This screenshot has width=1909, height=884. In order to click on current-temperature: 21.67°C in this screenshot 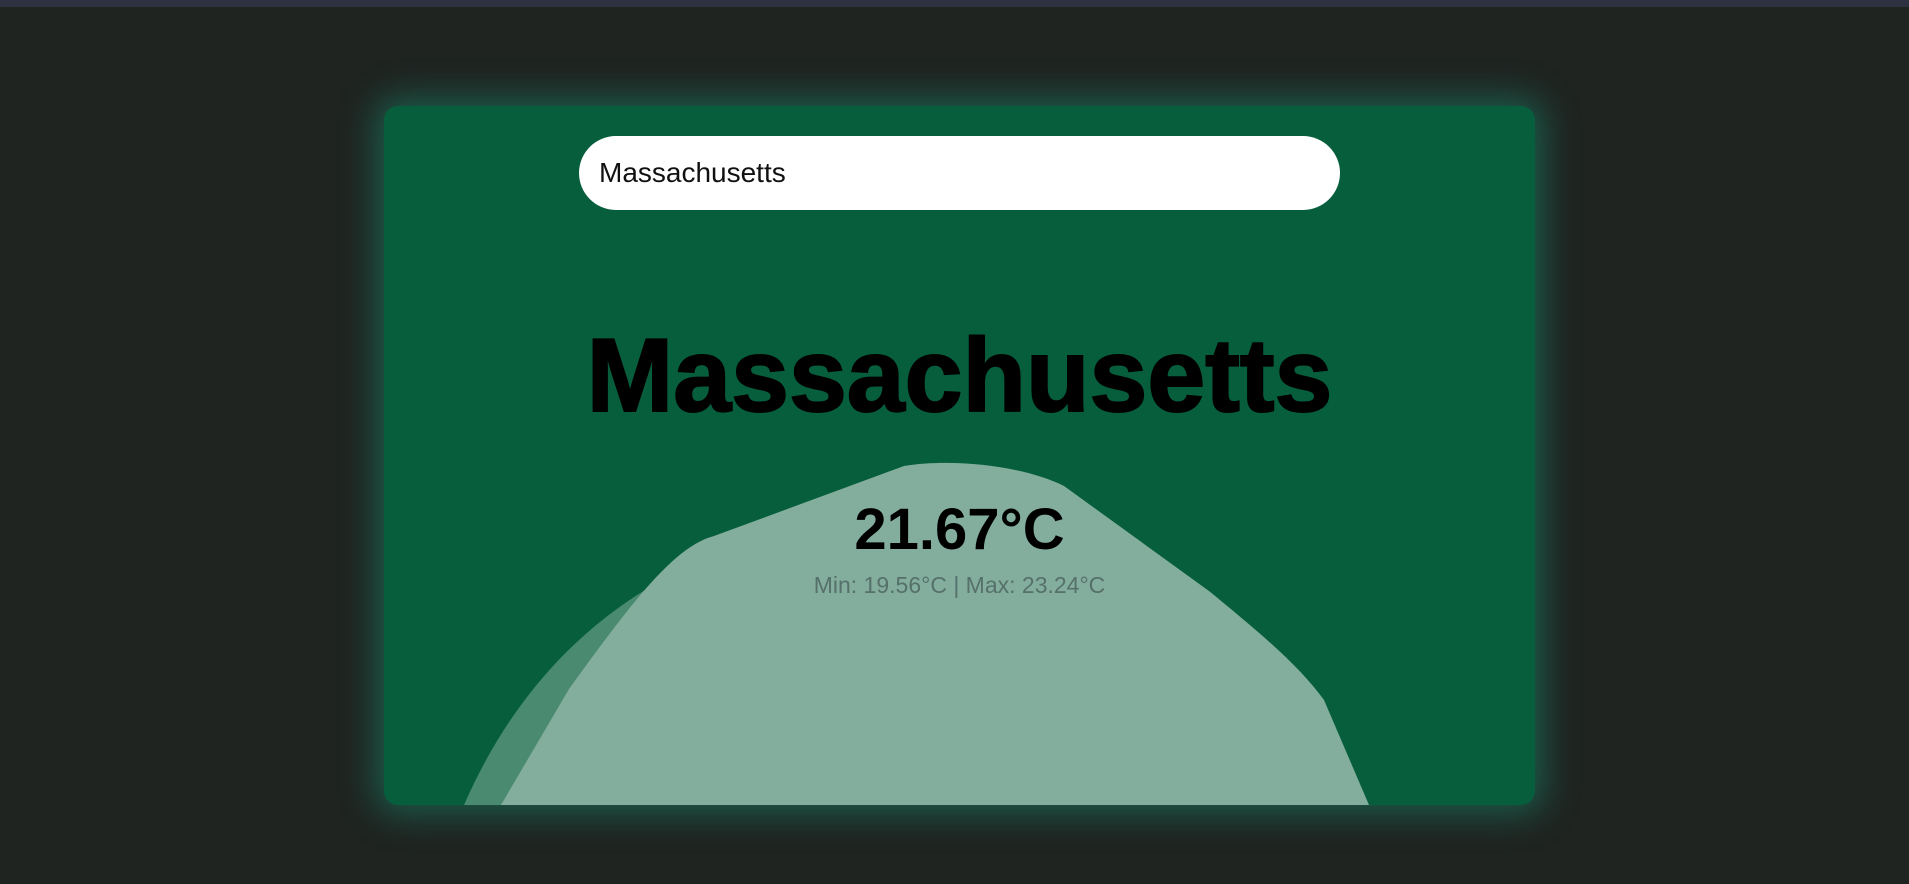, I will do `click(959, 529)`.